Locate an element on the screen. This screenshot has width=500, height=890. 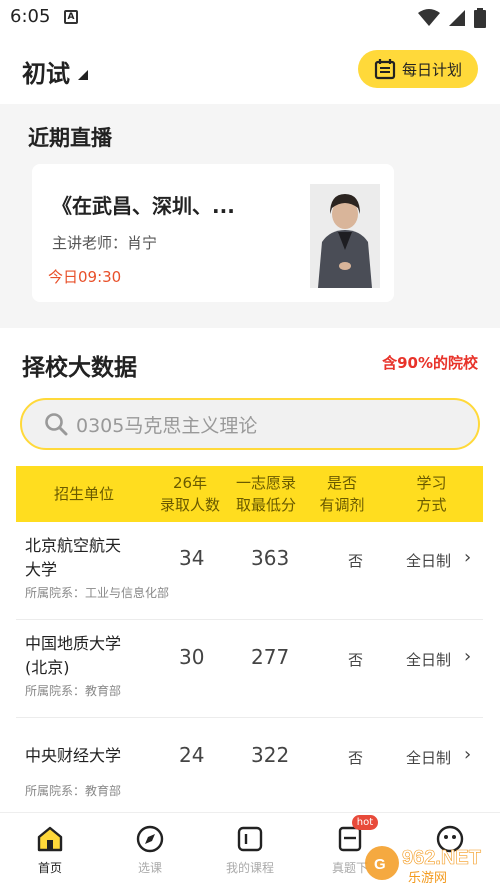
nav-my-courses-label: 我的课程 is located at coordinates (249, 868).